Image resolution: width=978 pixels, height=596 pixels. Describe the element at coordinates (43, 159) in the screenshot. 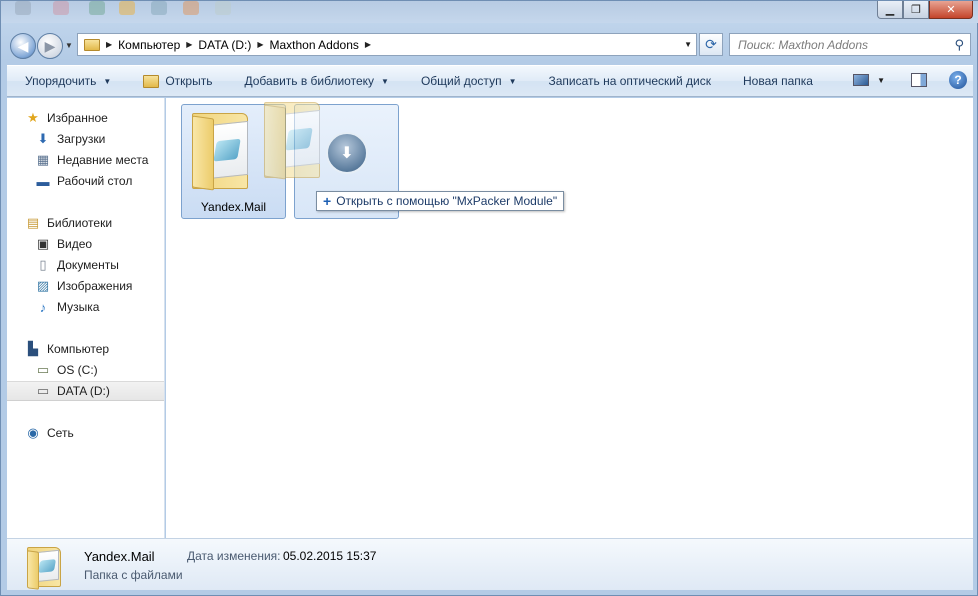

I see `recent-places-icon: ▦` at that location.